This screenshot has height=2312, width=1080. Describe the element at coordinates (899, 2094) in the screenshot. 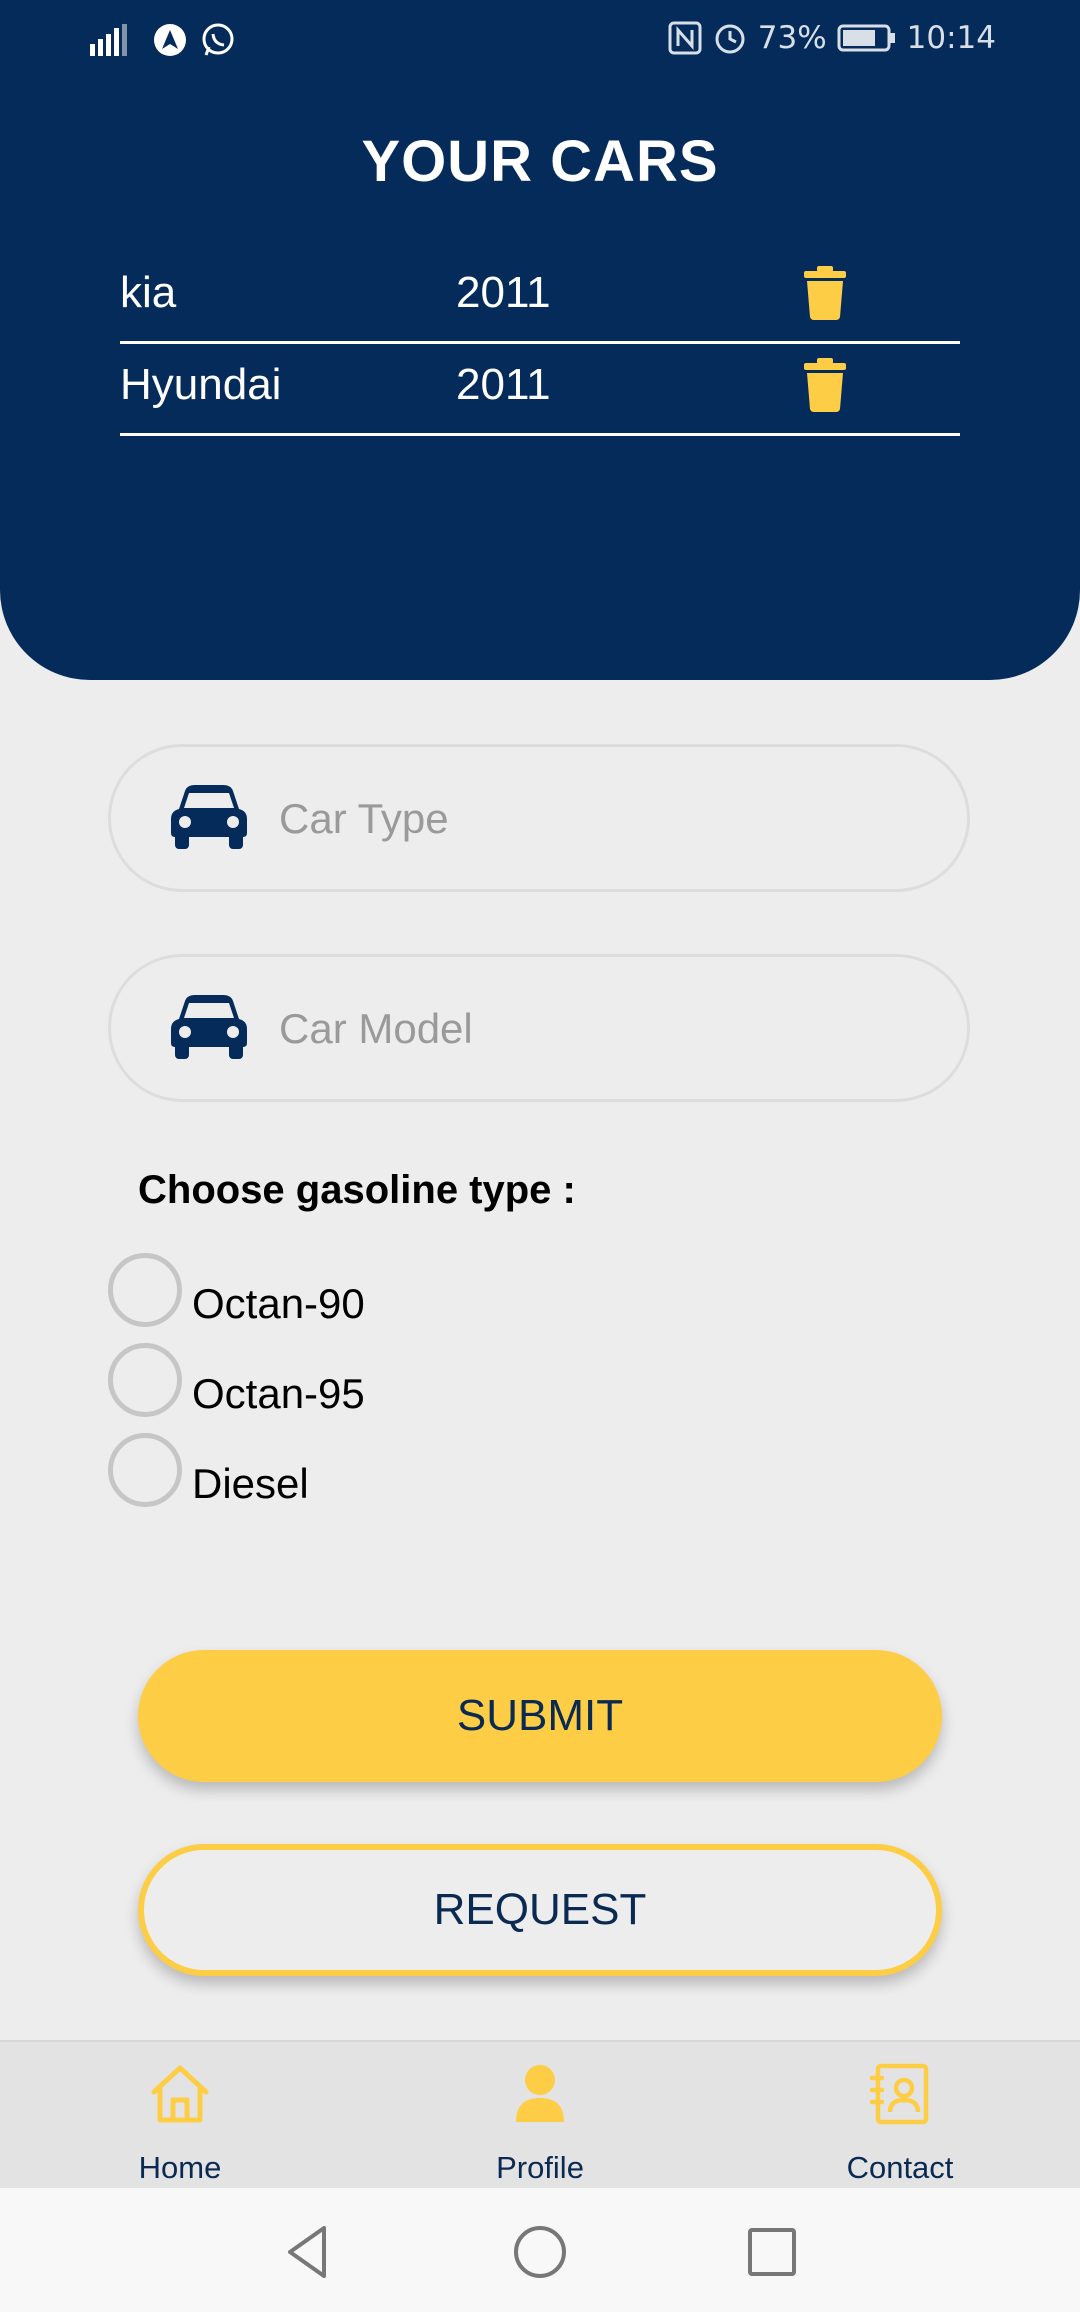

I see `contact-book-icon` at that location.